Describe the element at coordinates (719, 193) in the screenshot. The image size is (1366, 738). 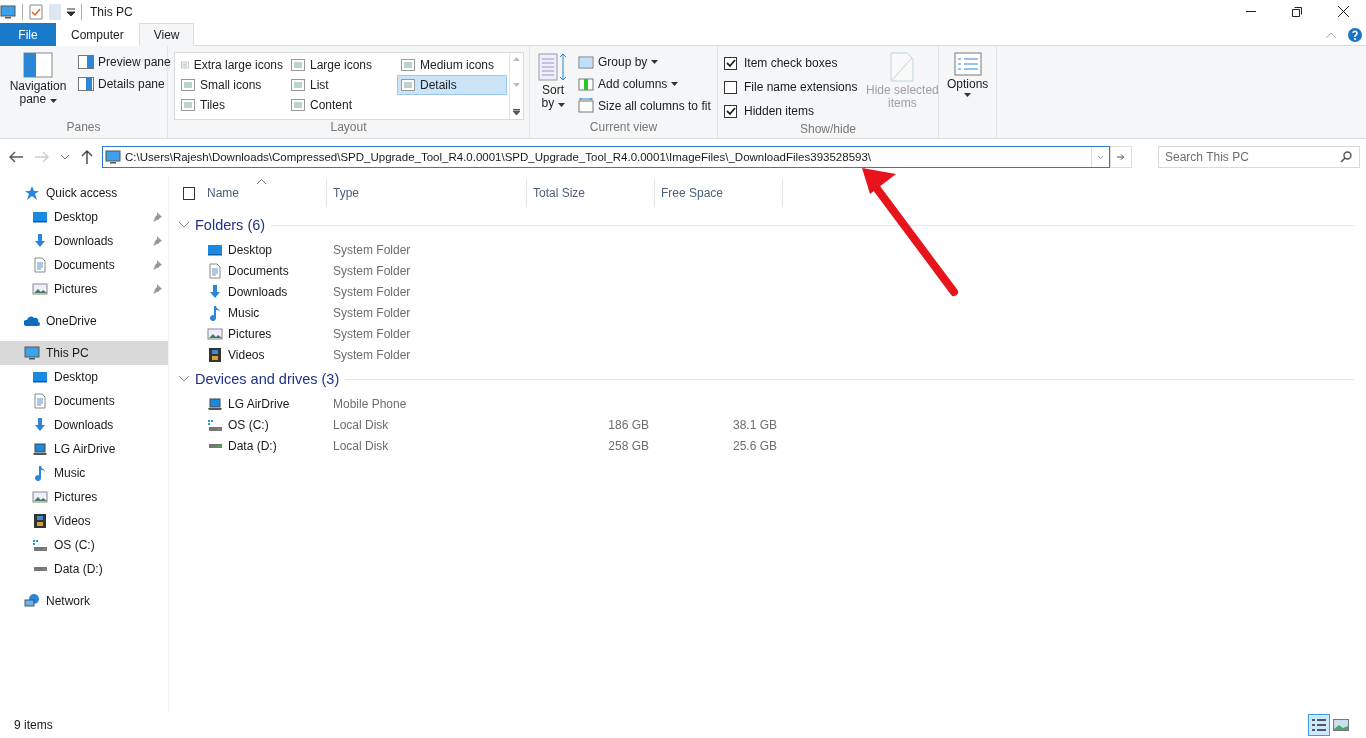
I see `column-header: Free Space` at that location.